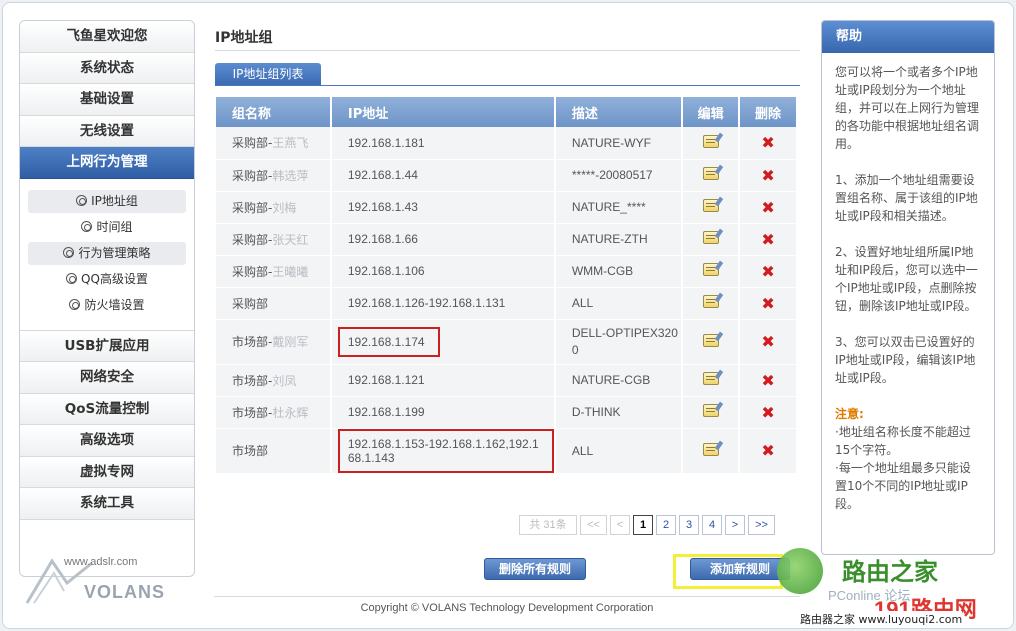 The height and width of the screenshot is (631, 1016). What do you see at coordinates (712, 525) in the screenshot?
I see `pager-page-4: 4` at bounding box center [712, 525].